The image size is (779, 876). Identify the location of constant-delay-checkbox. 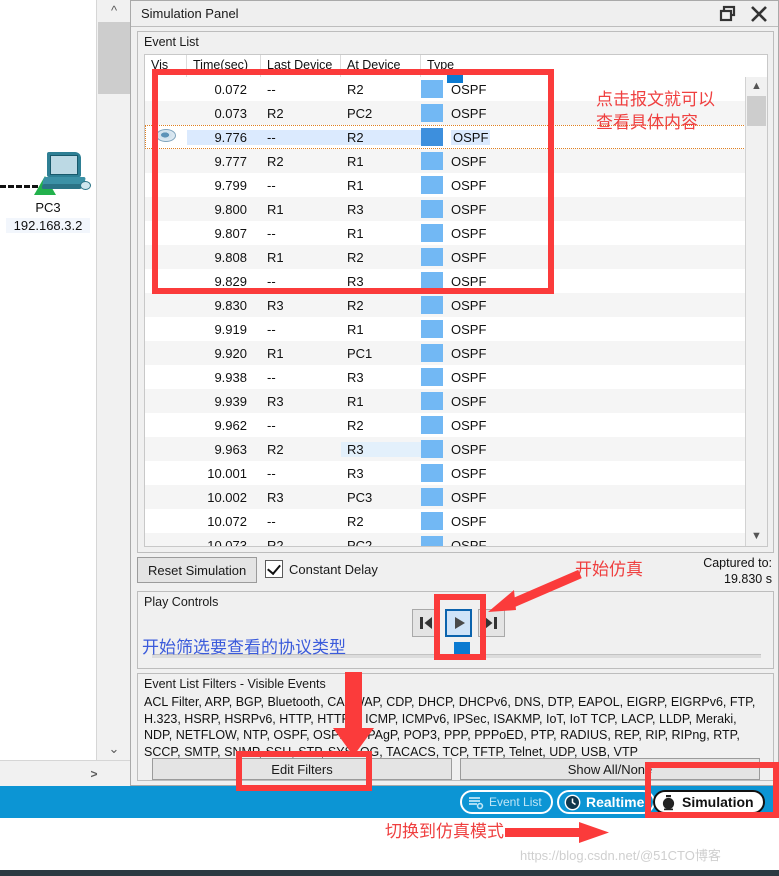
(274, 569).